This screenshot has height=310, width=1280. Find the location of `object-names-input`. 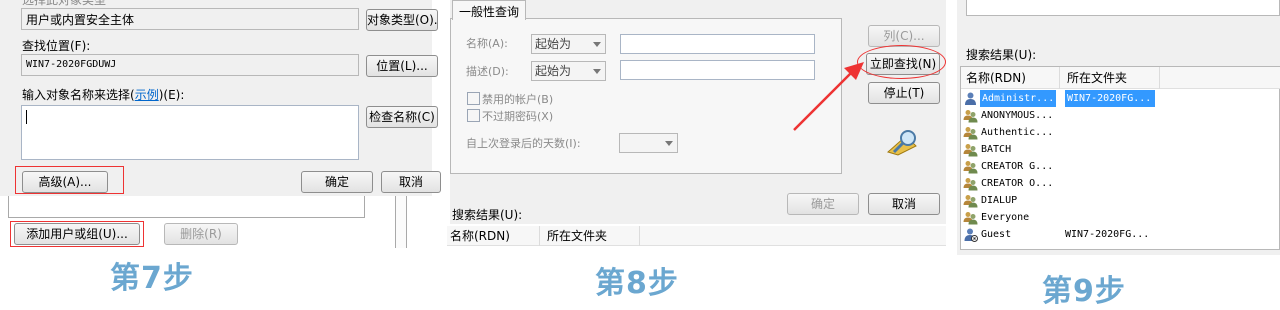

object-names-input is located at coordinates (190, 132).